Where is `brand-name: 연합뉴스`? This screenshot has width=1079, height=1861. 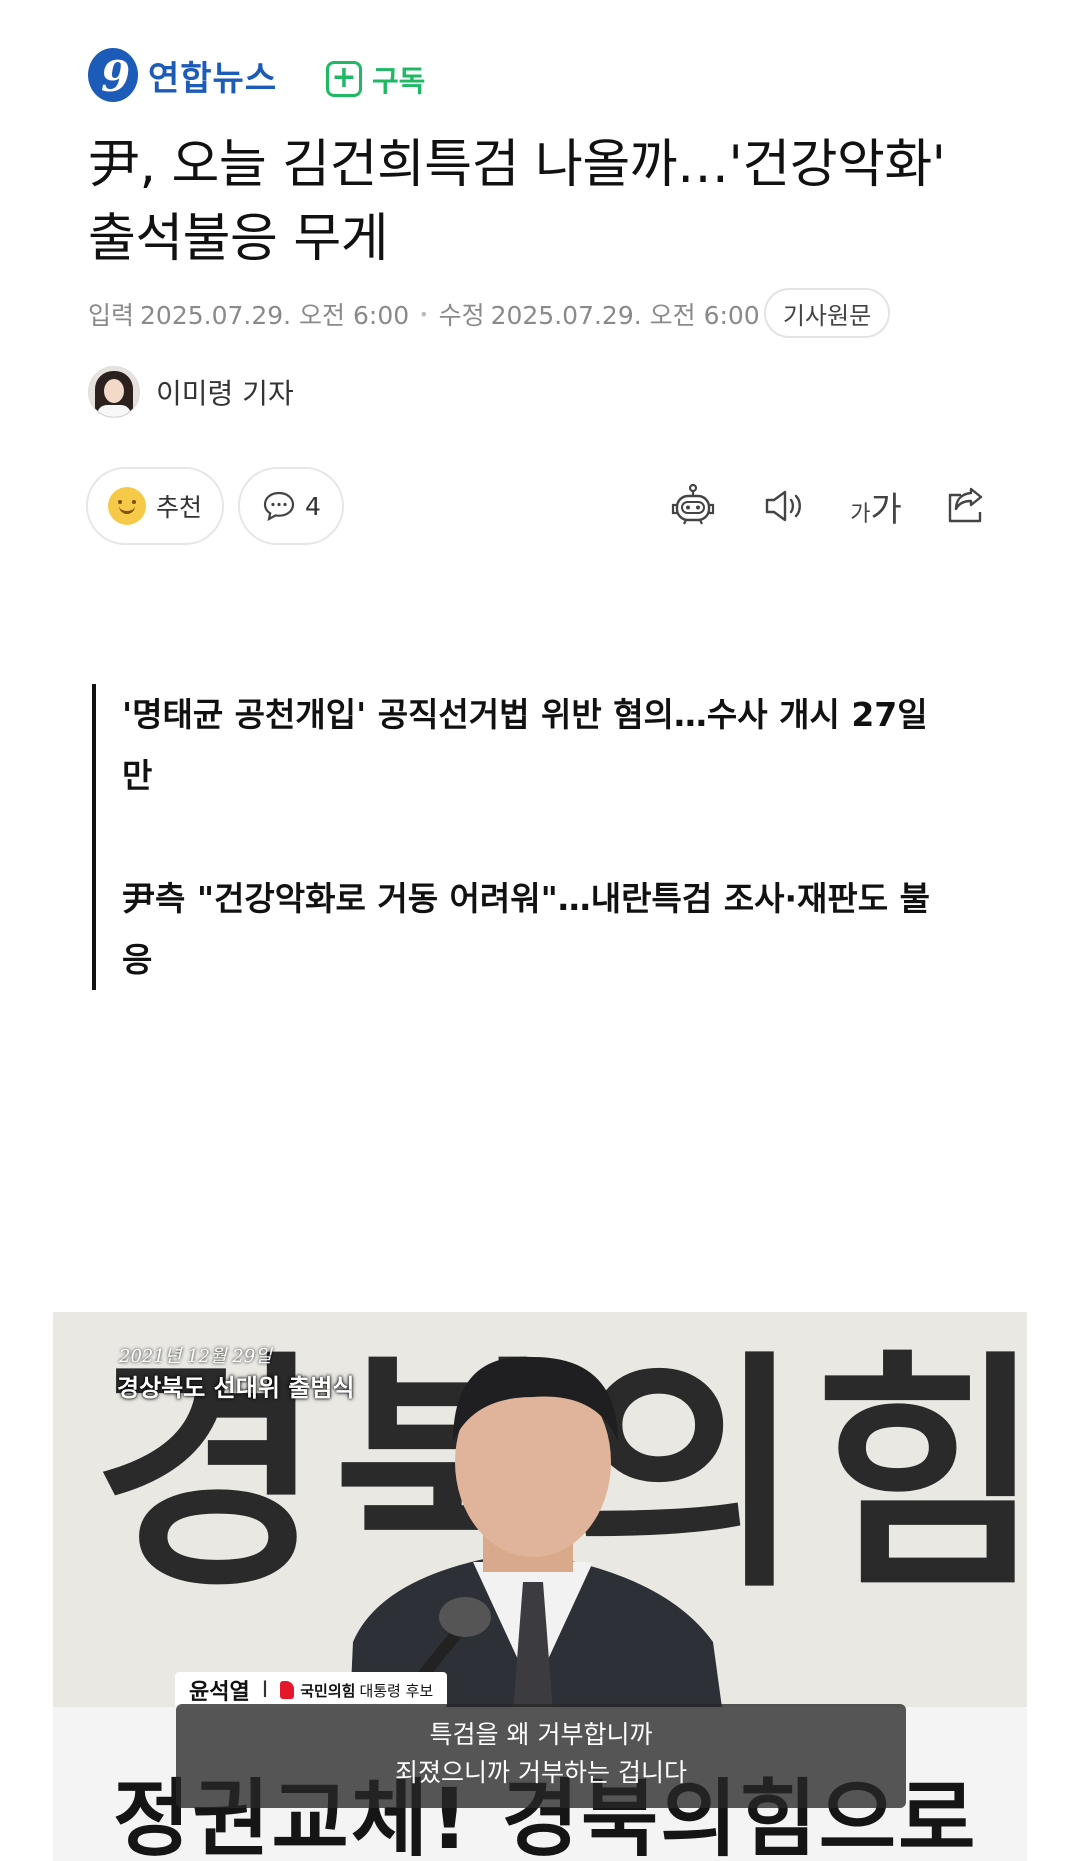
brand-name: 연합뉴스 is located at coordinates (213, 78).